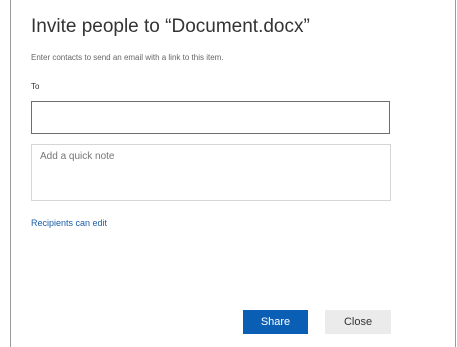 The image size is (457, 347). Describe the element at coordinates (211, 172) in the screenshot. I see `quick-note-field` at that location.